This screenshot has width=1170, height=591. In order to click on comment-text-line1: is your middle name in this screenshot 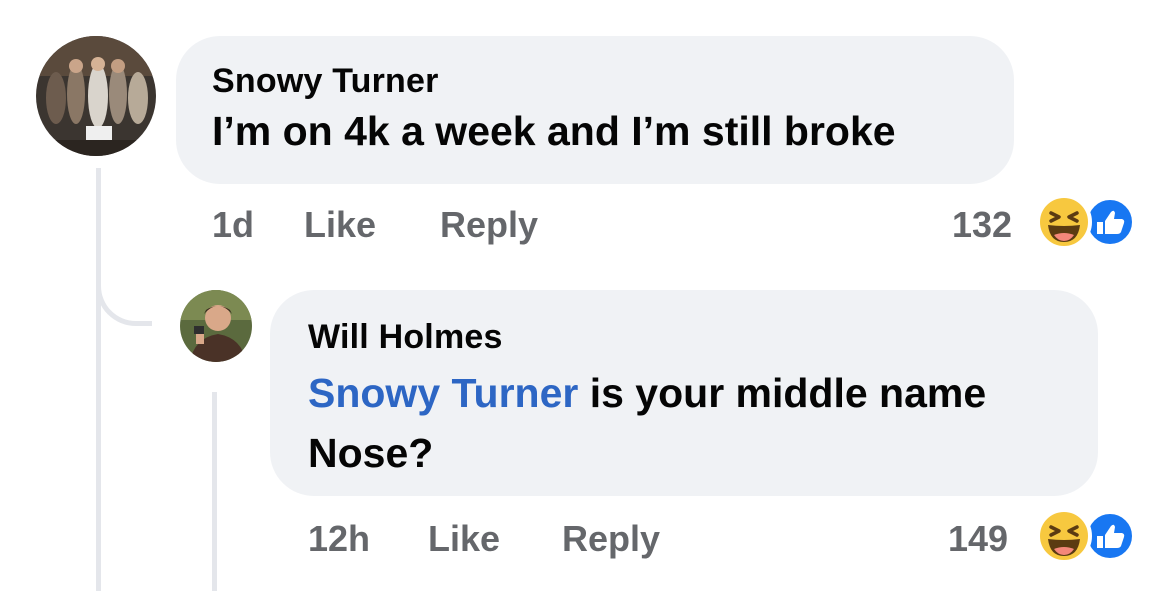, I will do `click(782, 393)`.